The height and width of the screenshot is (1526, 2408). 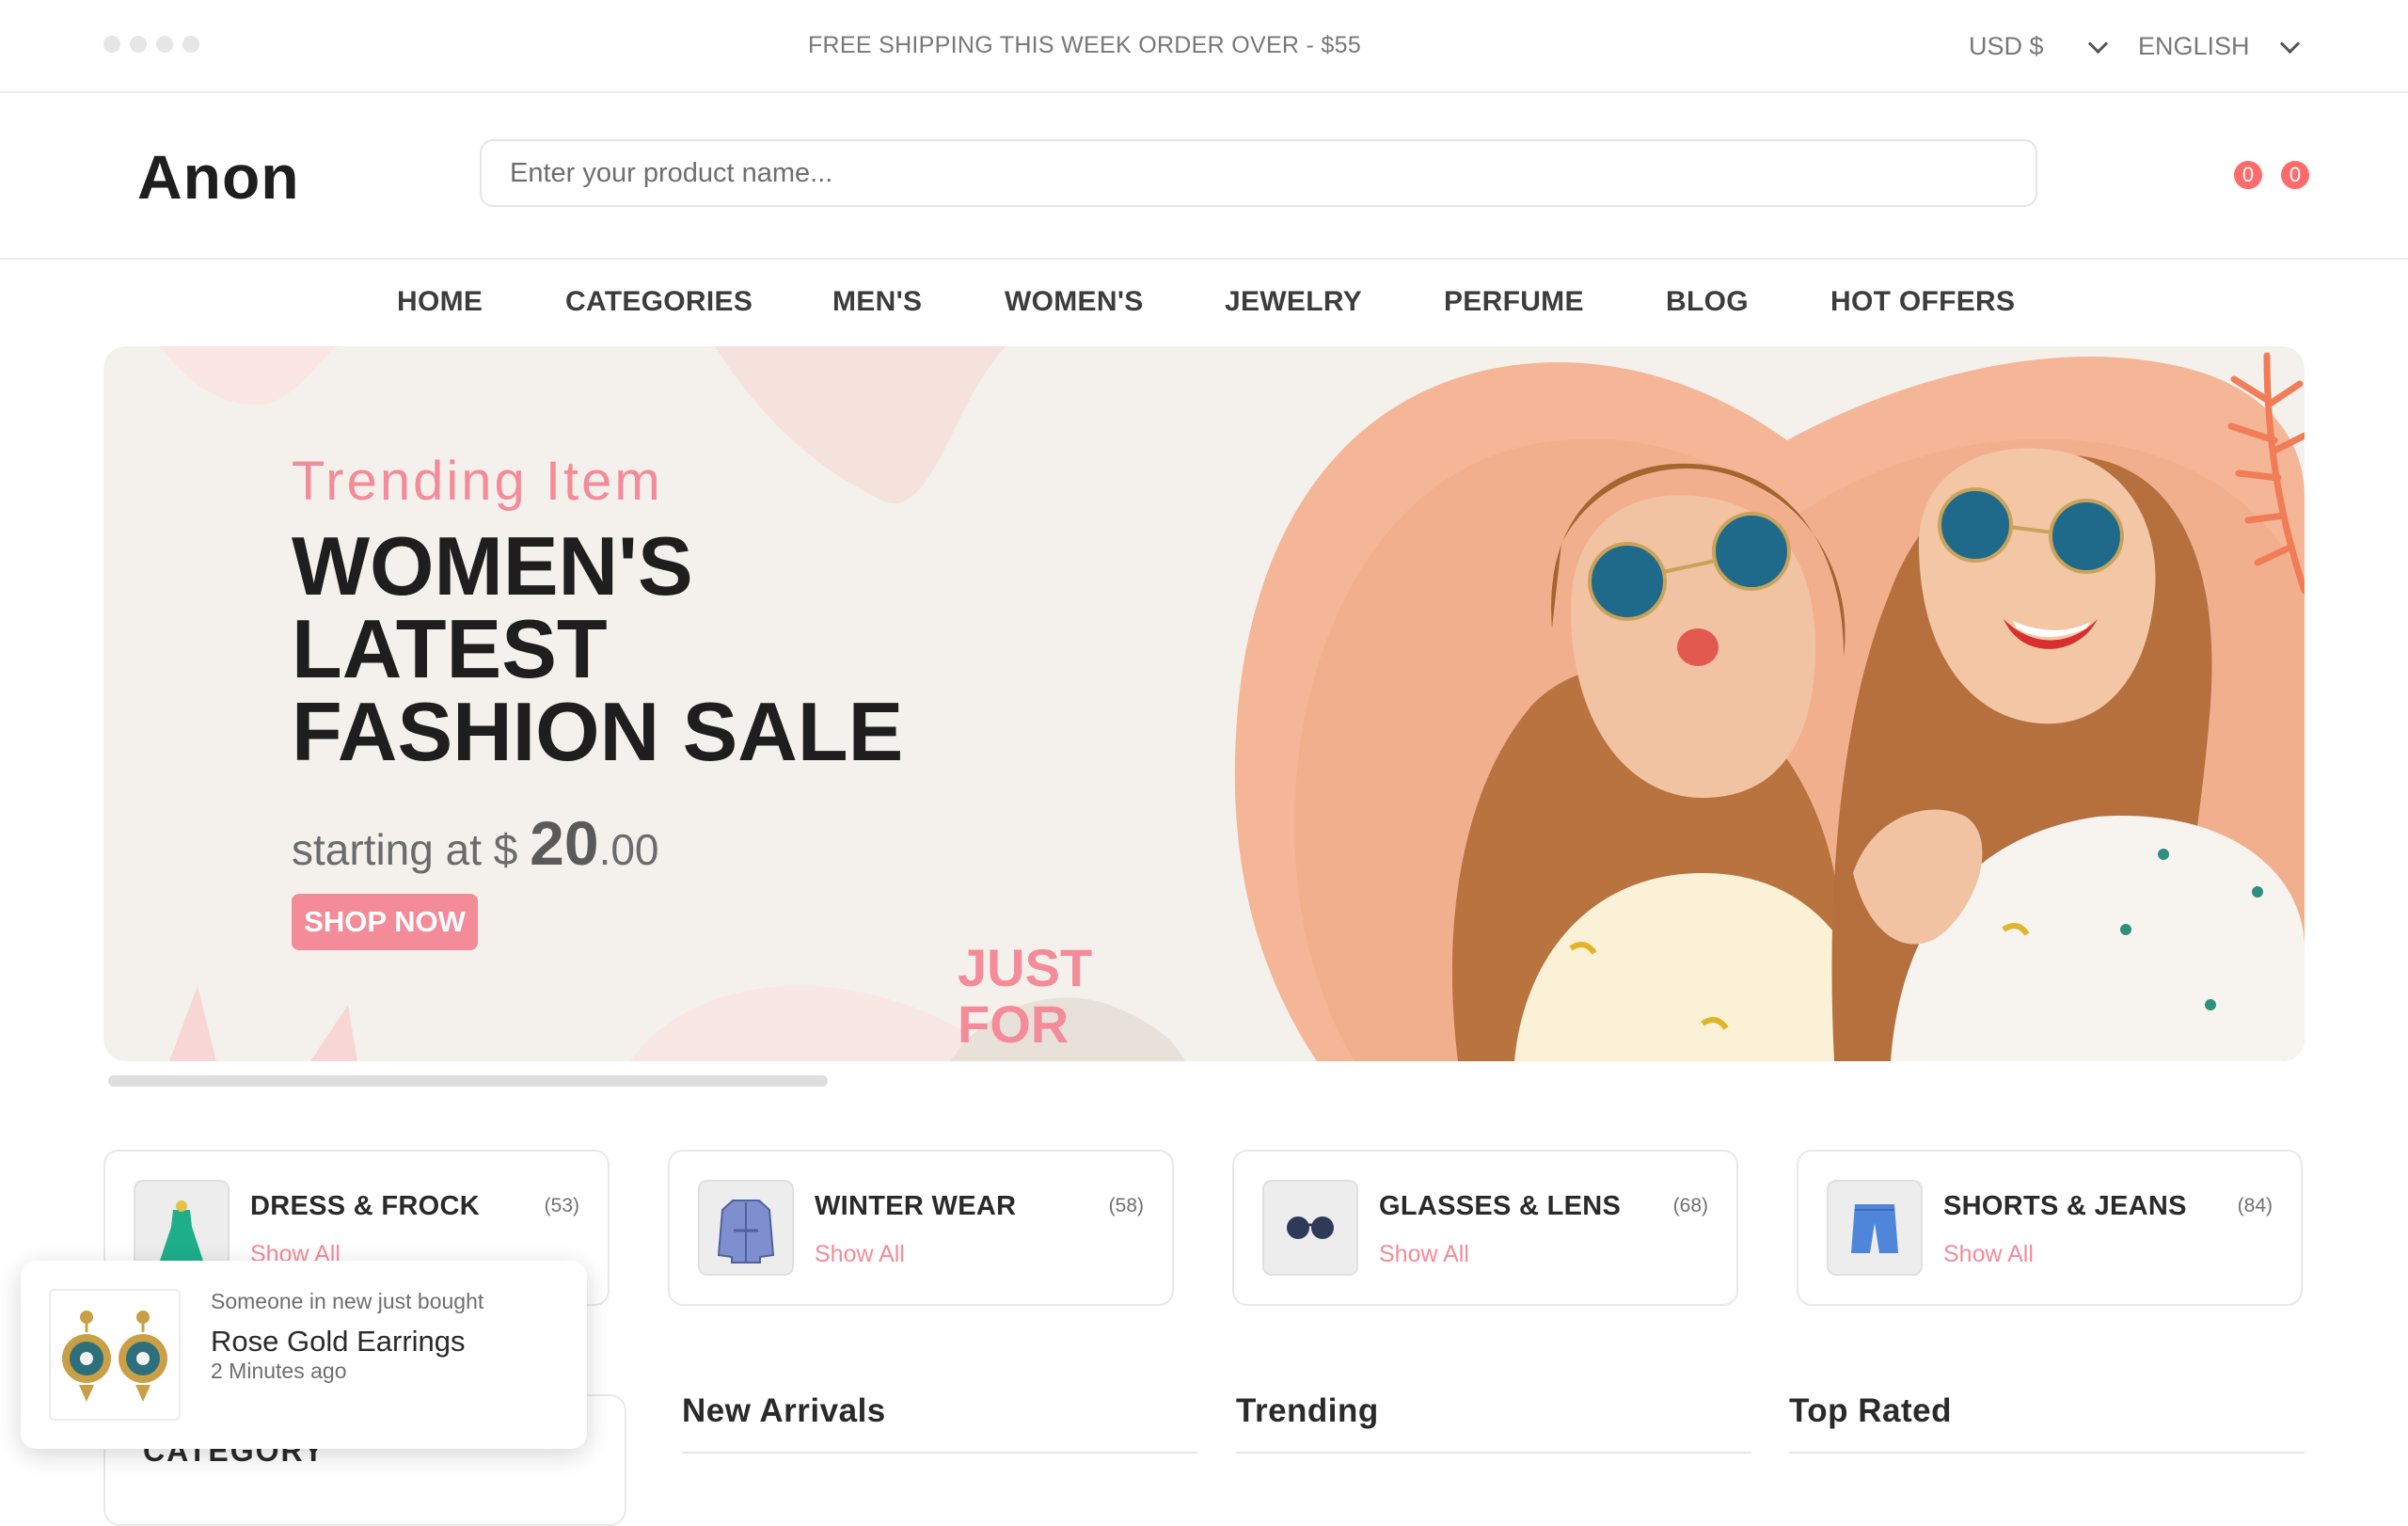 I want to click on category-card: SHORTS & JEANS (84) Show All, so click(x=2050, y=1228).